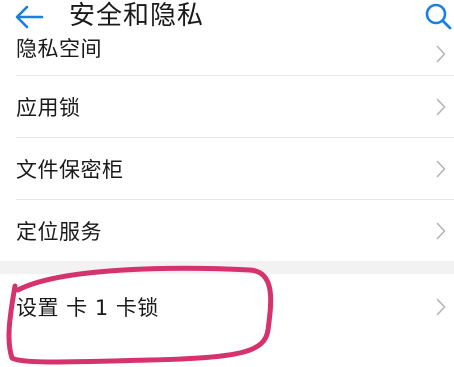 The width and height of the screenshot is (454, 367). Describe the element at coordinates (227, 267) in the screenshot. I see `section-gap` at that location.